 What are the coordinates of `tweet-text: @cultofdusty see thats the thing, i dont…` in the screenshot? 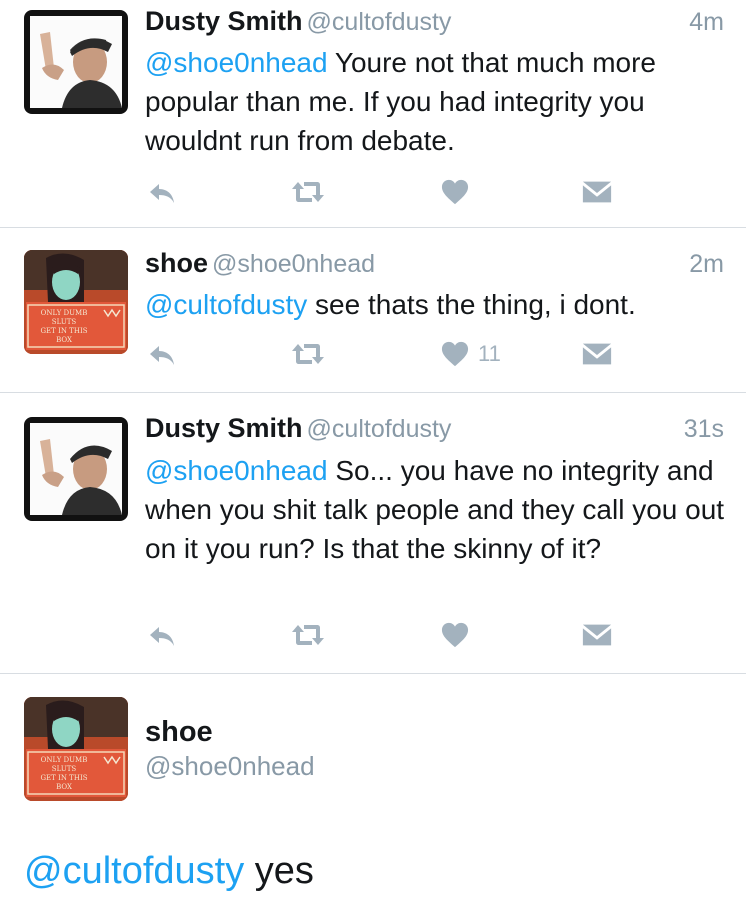 It's located at (435, 304).